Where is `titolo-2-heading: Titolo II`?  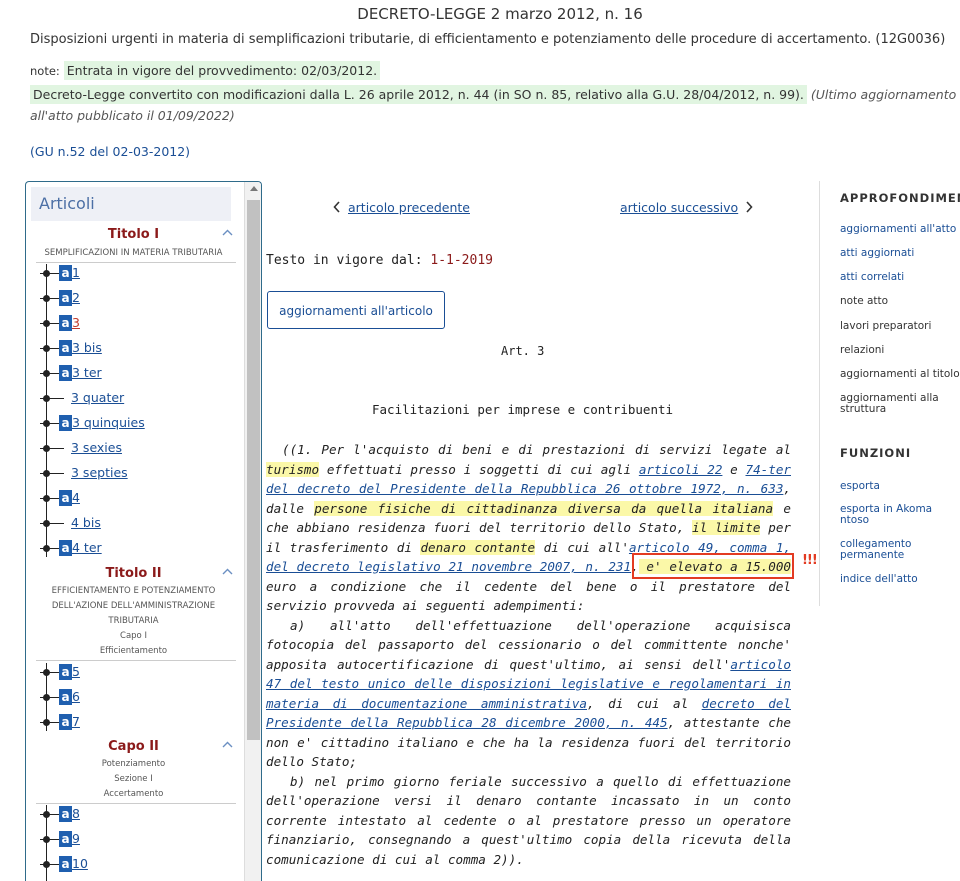 titolo-2-heading: Titolo II is located at coordinates (133, 573).